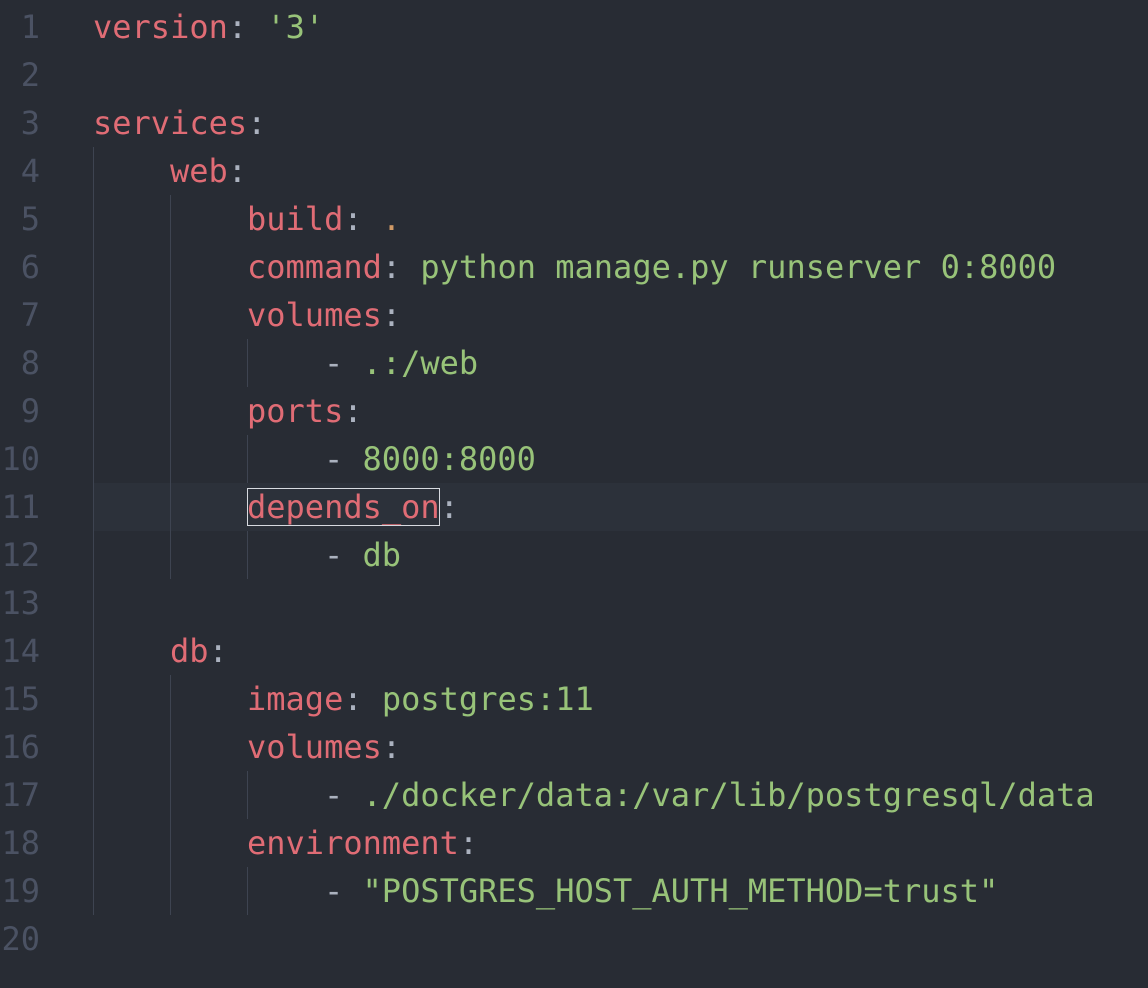 The width and height of the screenshot is (1148, 988). I want to click on code-line: version: '3', so click(208, 27).